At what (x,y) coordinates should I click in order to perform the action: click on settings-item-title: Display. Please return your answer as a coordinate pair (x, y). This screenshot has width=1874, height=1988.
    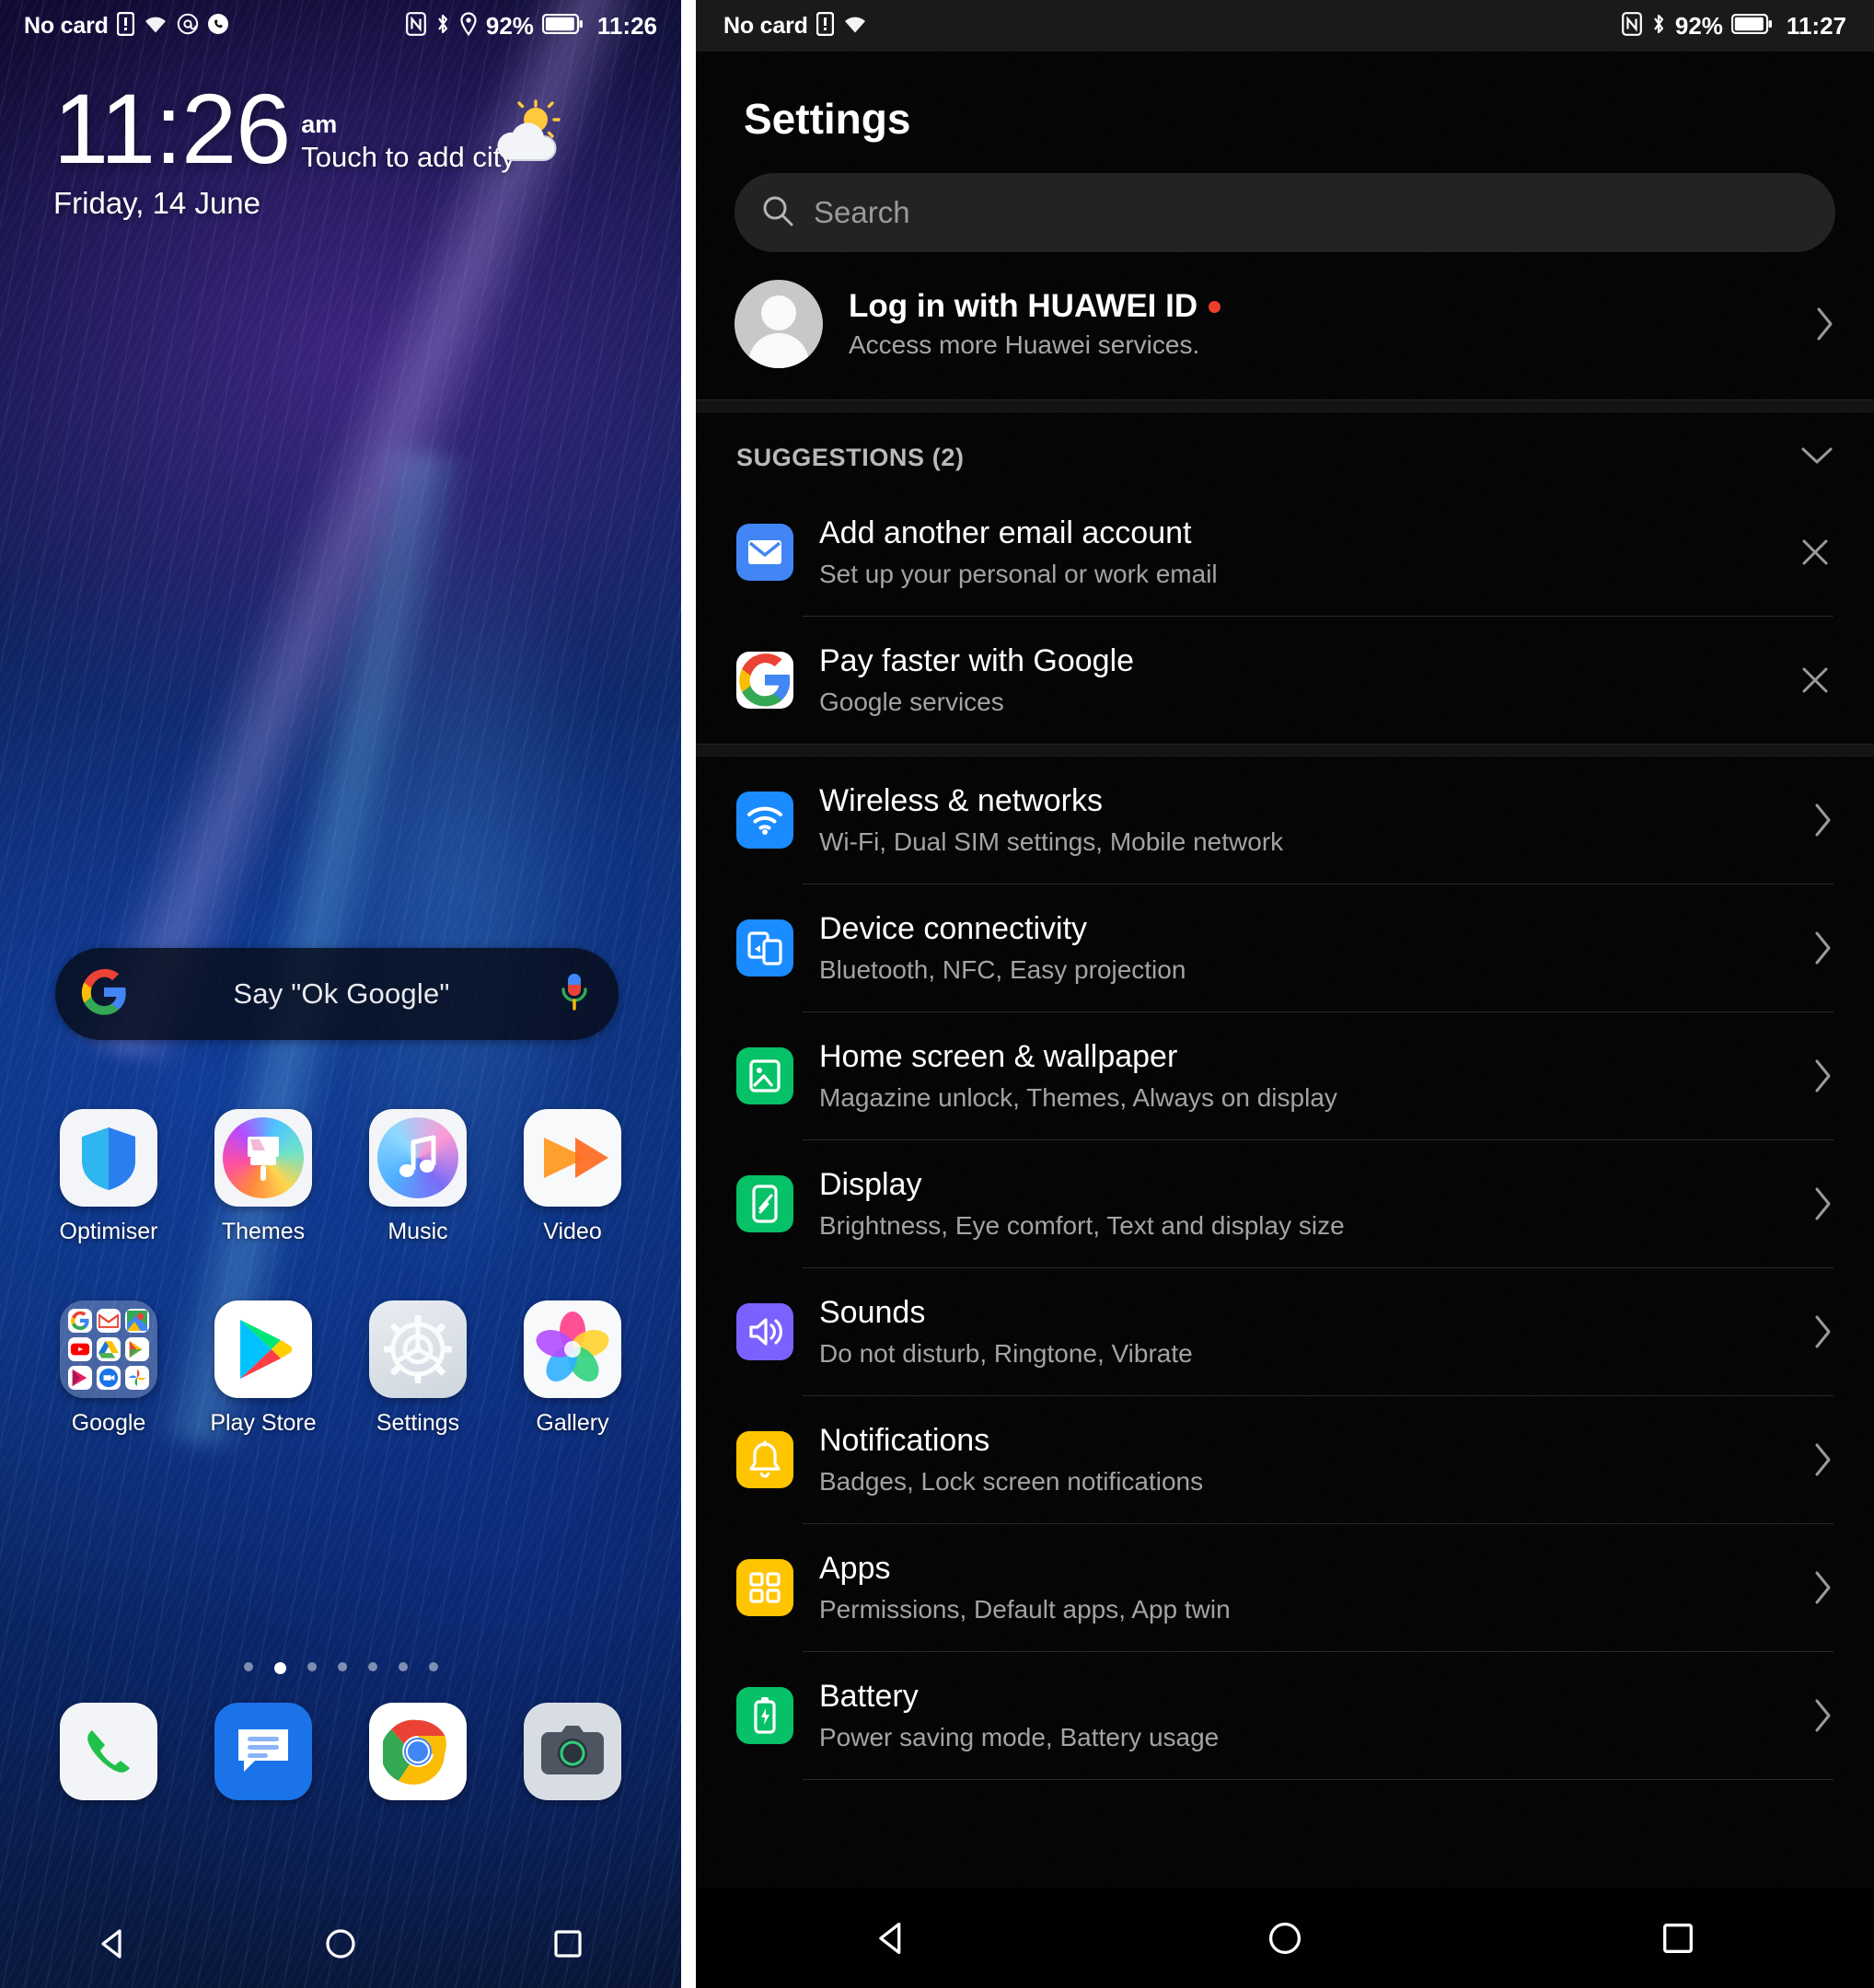
    Looking at the image, I should click on (871, 1185).